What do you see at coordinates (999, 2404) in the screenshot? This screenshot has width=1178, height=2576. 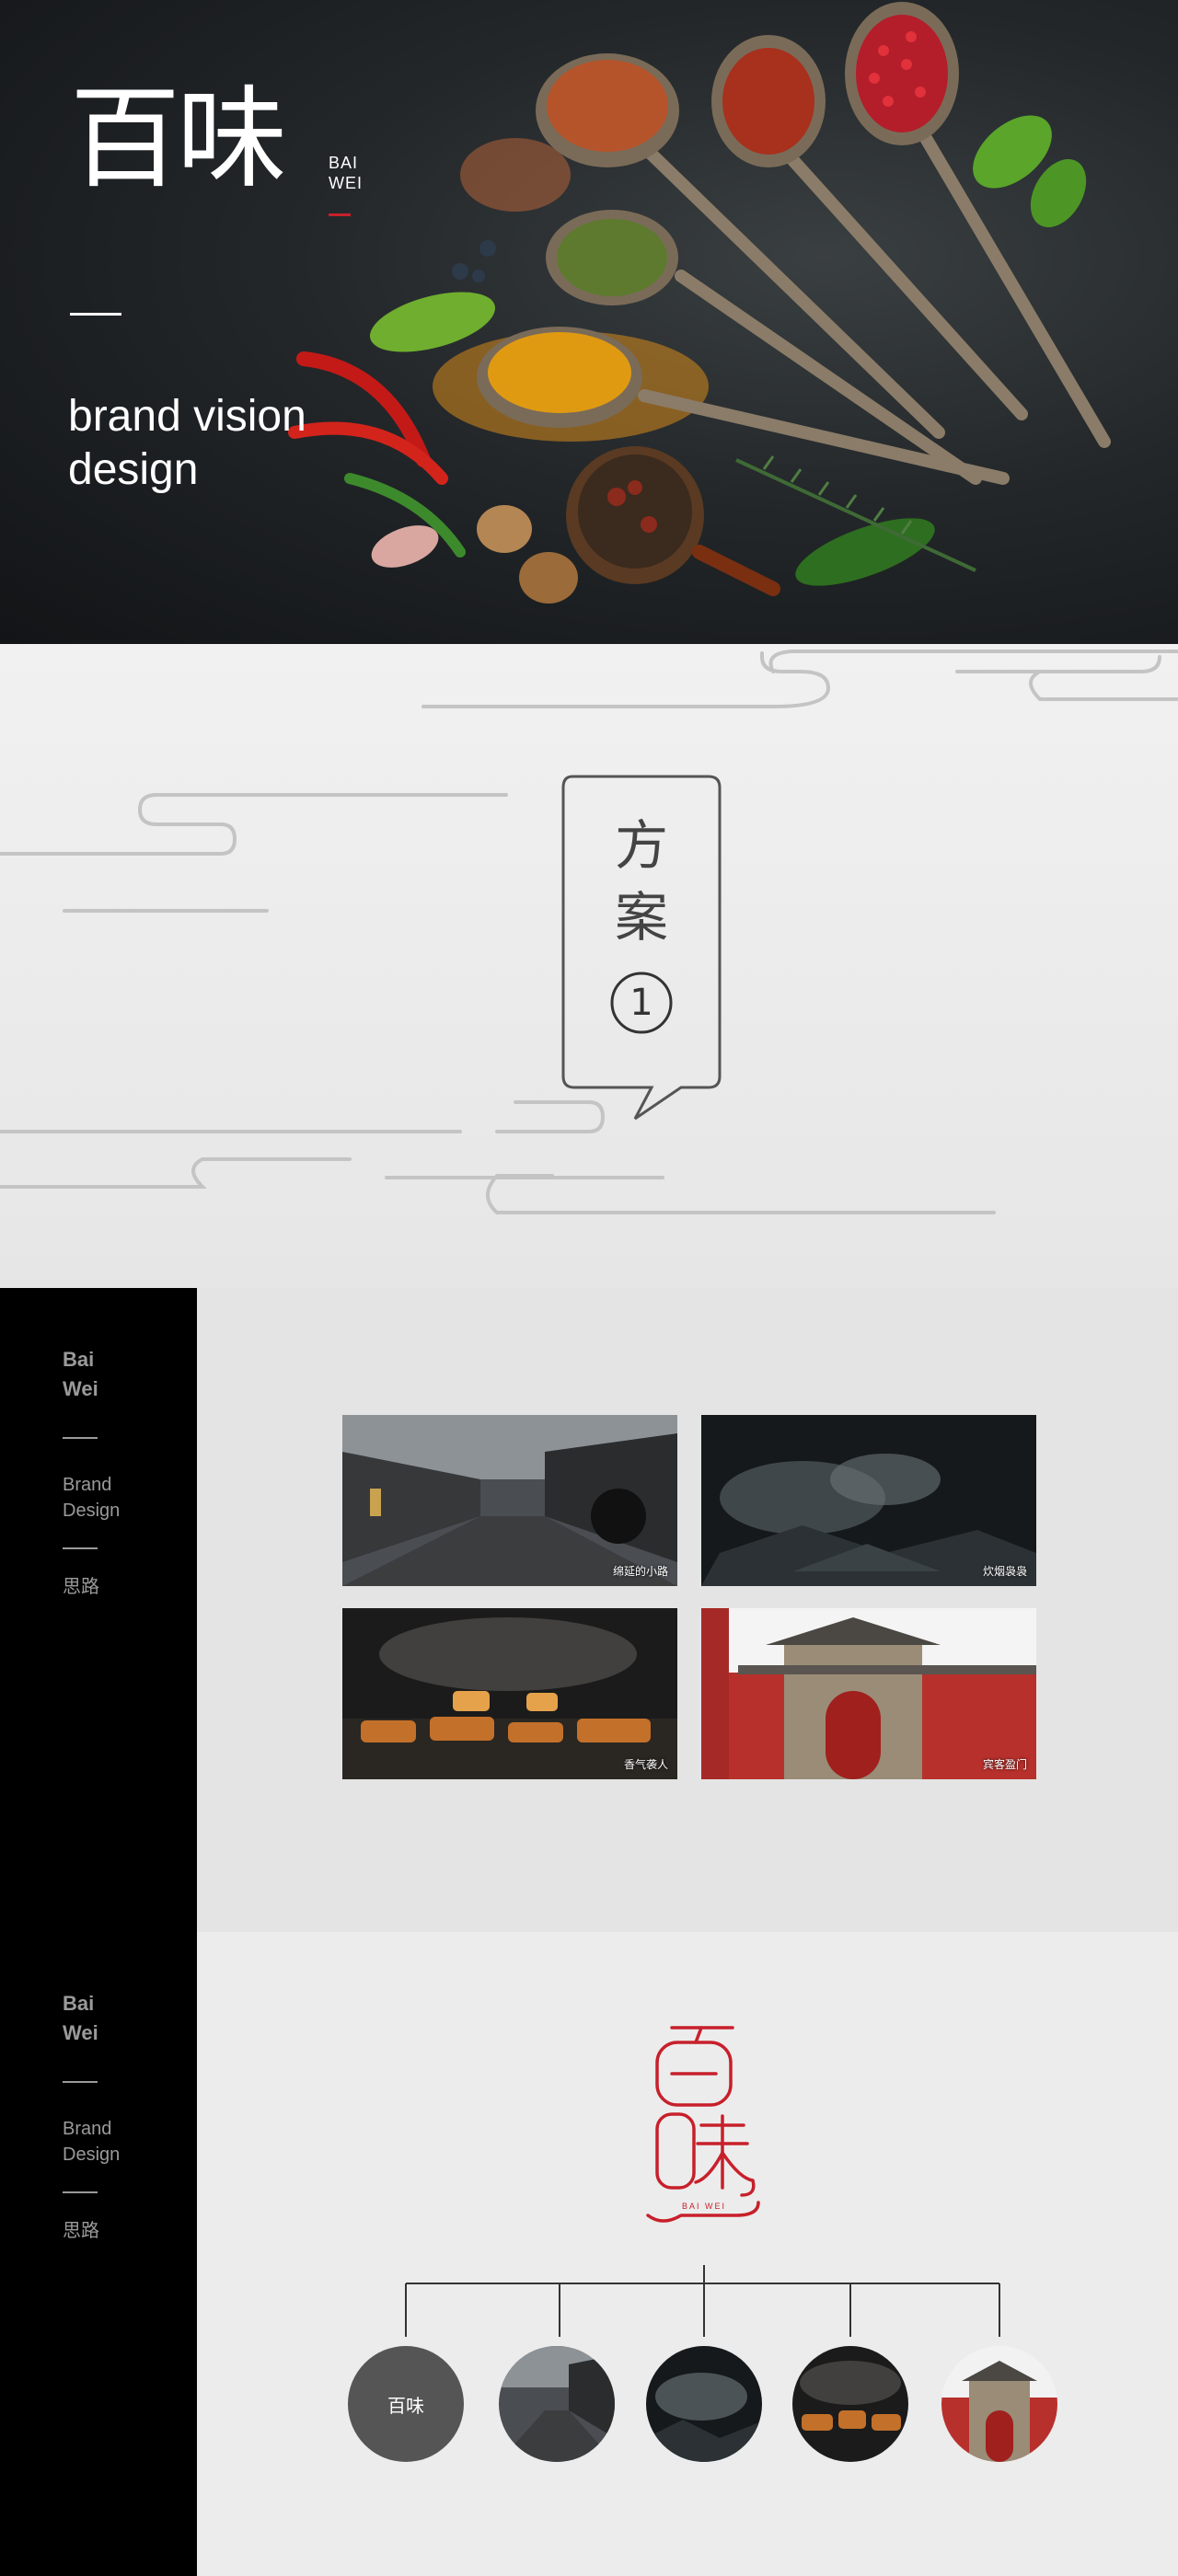 I see `concept-gate-circle` at bounding box center [999, 2404].